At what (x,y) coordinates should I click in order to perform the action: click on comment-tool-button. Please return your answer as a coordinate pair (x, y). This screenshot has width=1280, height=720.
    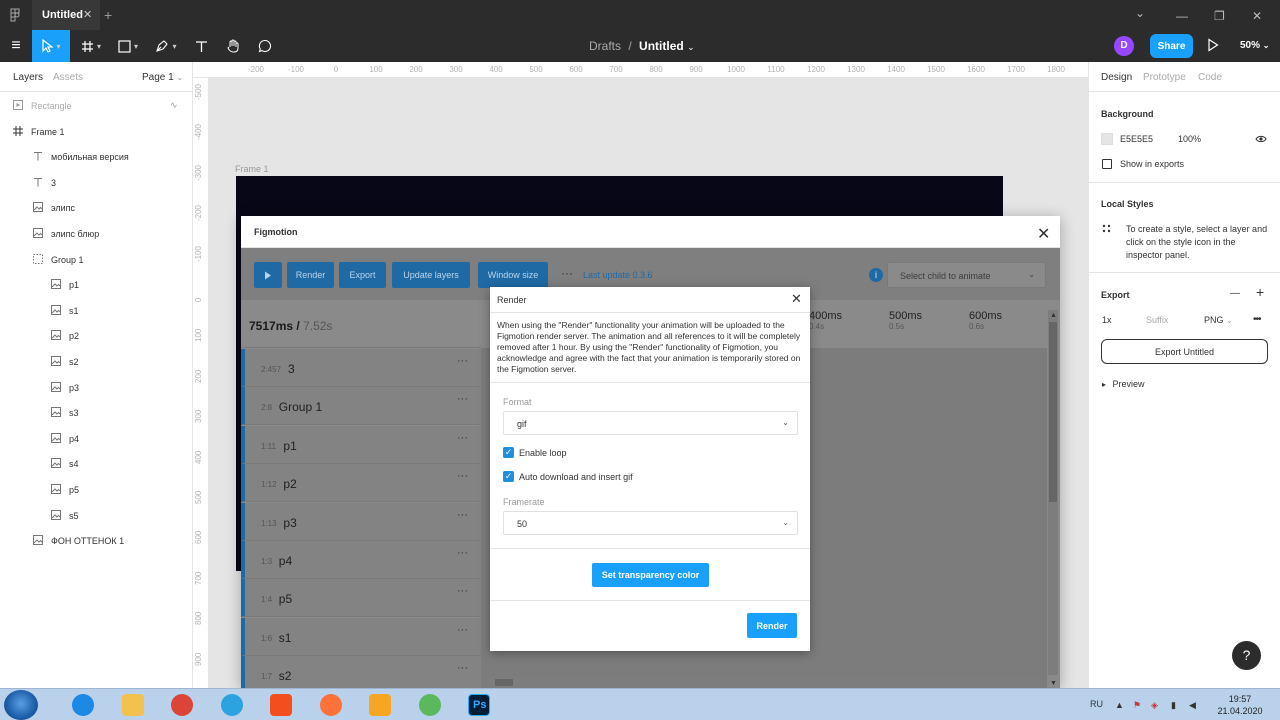
    Looking at the image, I should click on (265, 46).